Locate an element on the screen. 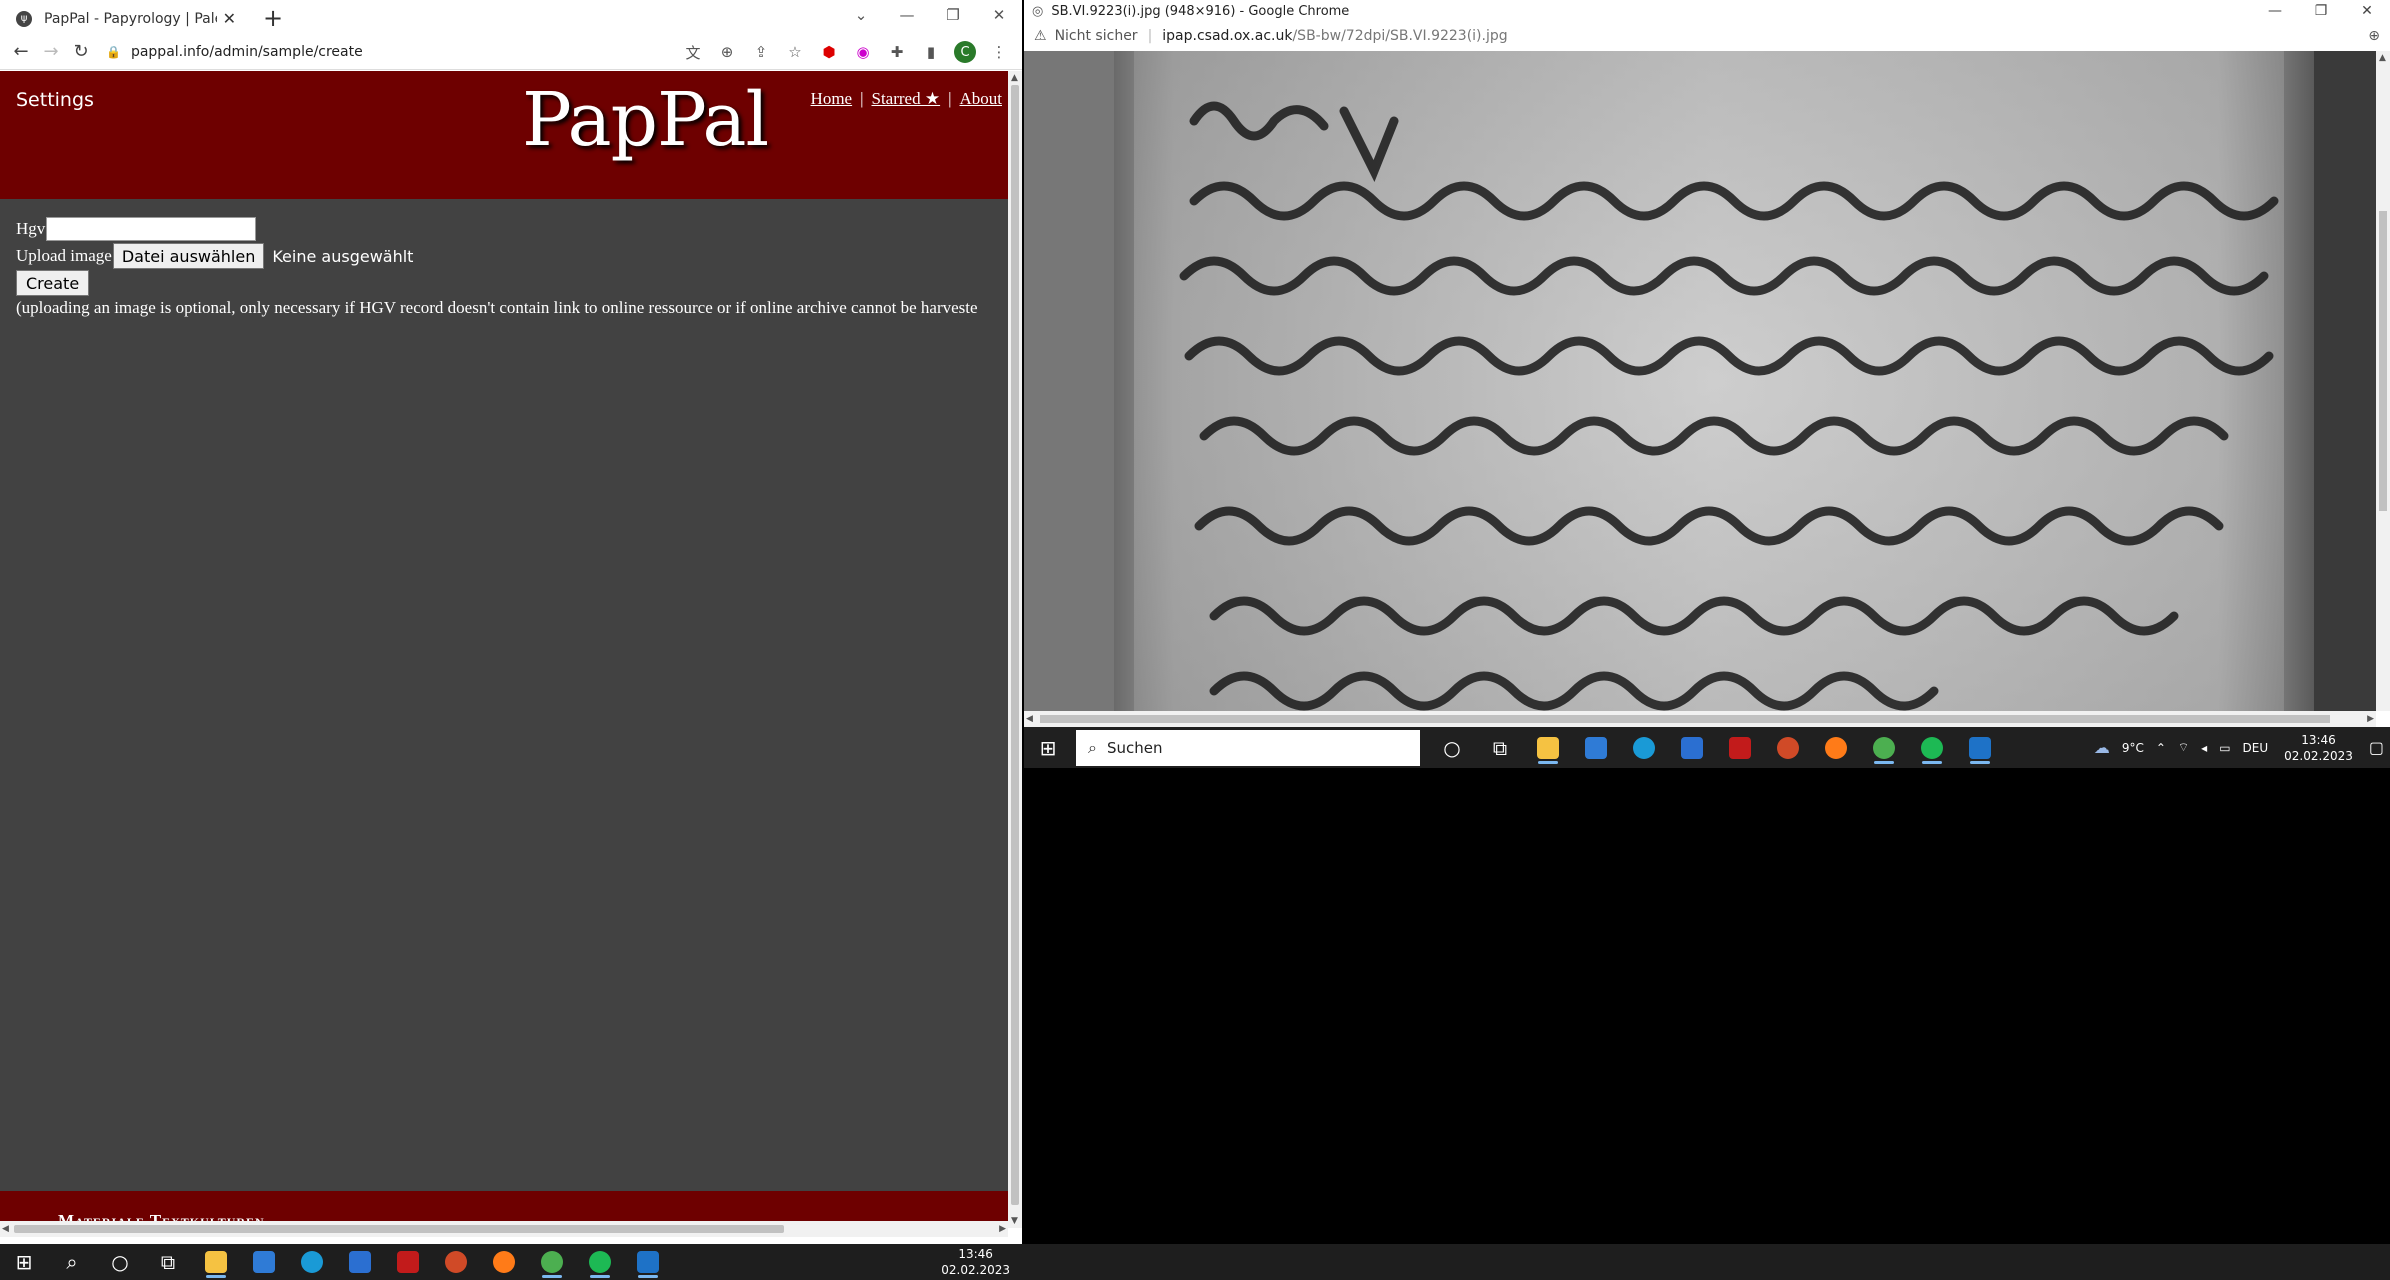 The width and height of the screenshot is (2390, 1280). forward-arrow-icon: → is located at coordinates (51, 51).